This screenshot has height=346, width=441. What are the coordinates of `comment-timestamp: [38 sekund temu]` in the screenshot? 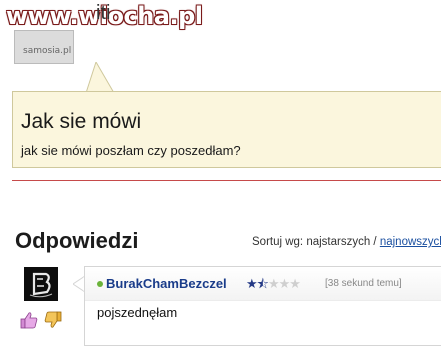 It's located at (363, 283).